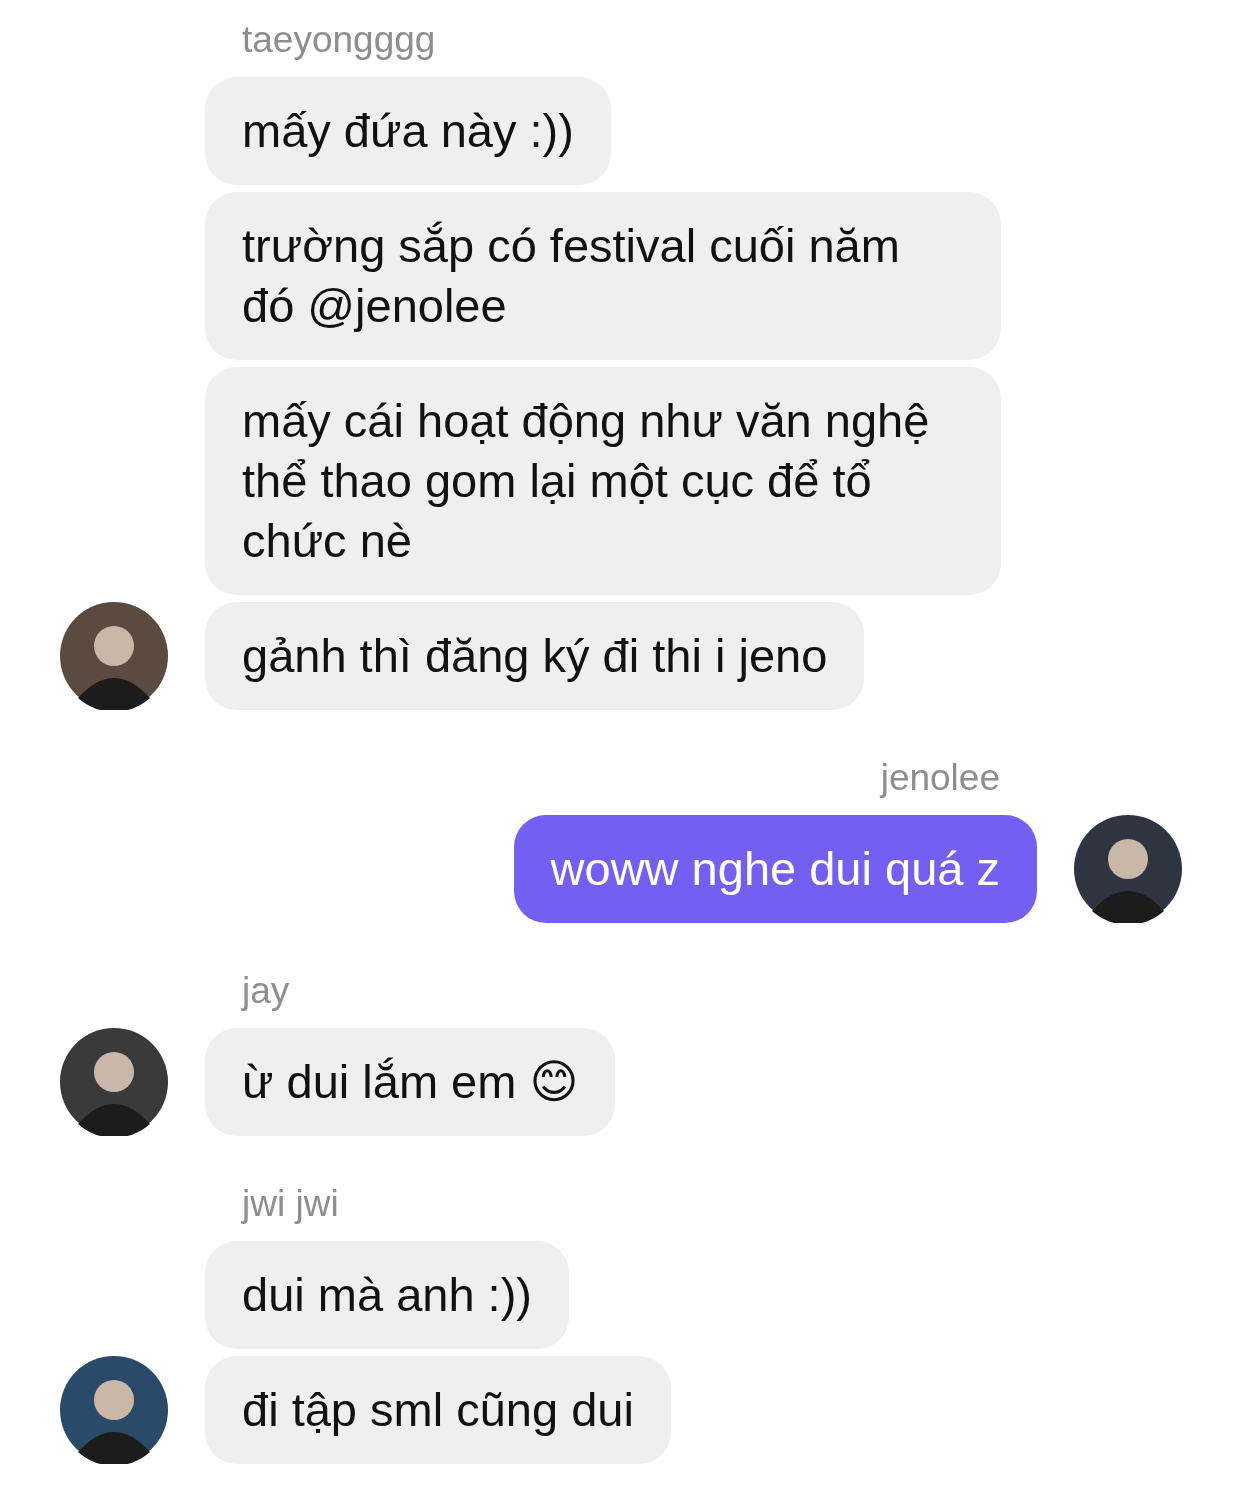 Image resolution: width=1242 pixels, height=1499 pixels. What do you see at coordinates (775, 869) in the screenshot?
I see `message-bubble: woww nghe dui quá z` at bounding box center [775, 869].